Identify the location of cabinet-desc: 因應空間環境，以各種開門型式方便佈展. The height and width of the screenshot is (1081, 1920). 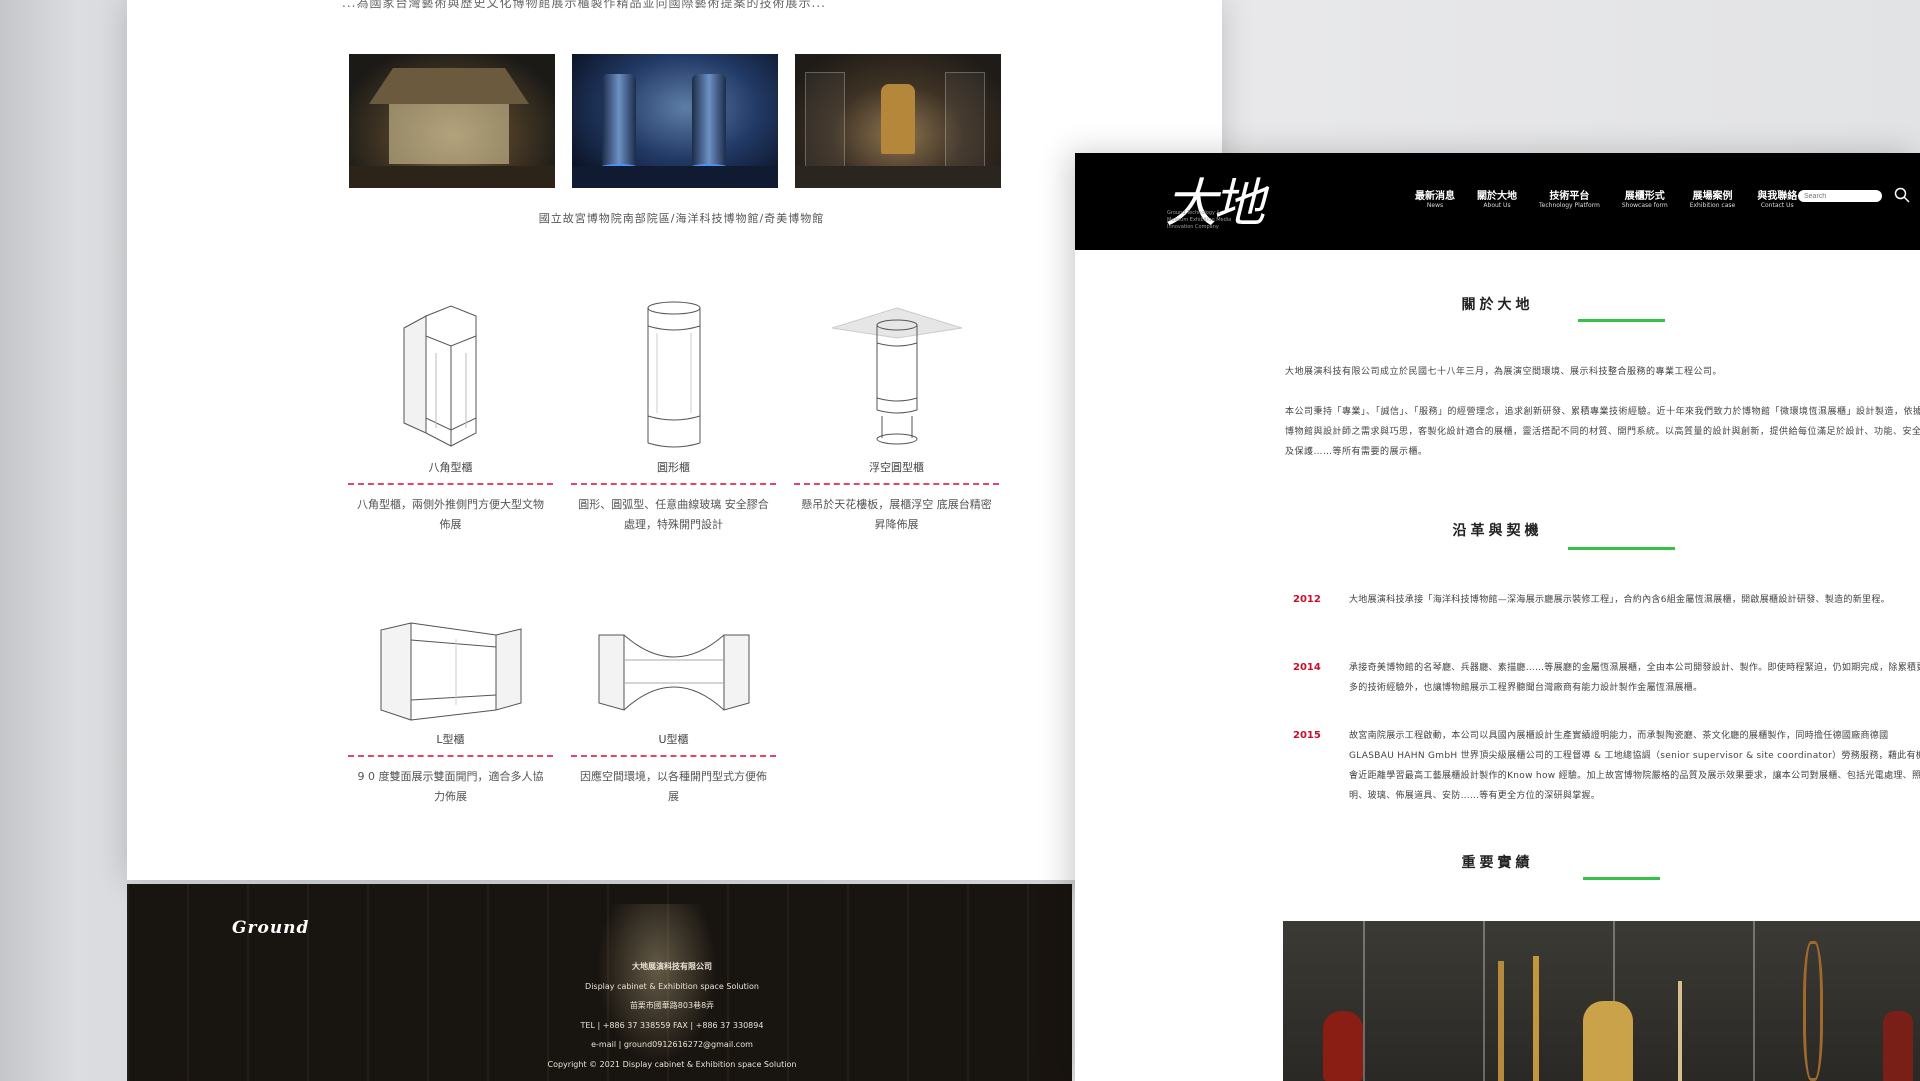
(673, 786).